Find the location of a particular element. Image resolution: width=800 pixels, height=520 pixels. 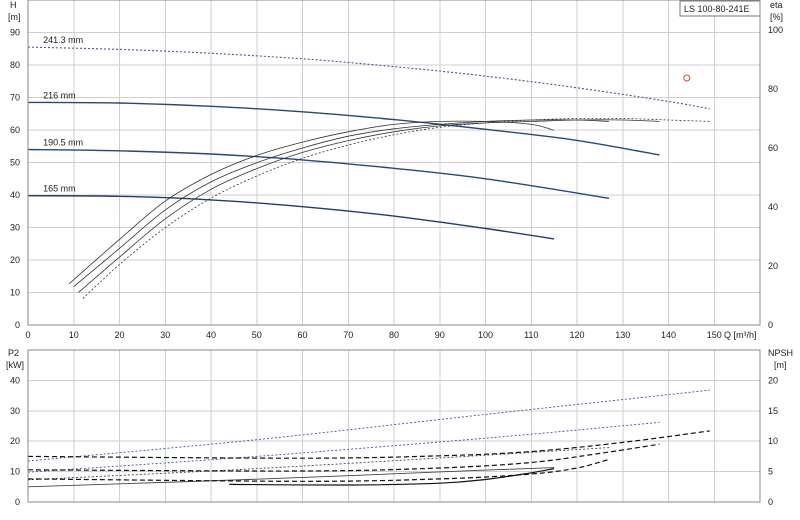

x-tick-label: 90 is located at coordinates (440, 335).